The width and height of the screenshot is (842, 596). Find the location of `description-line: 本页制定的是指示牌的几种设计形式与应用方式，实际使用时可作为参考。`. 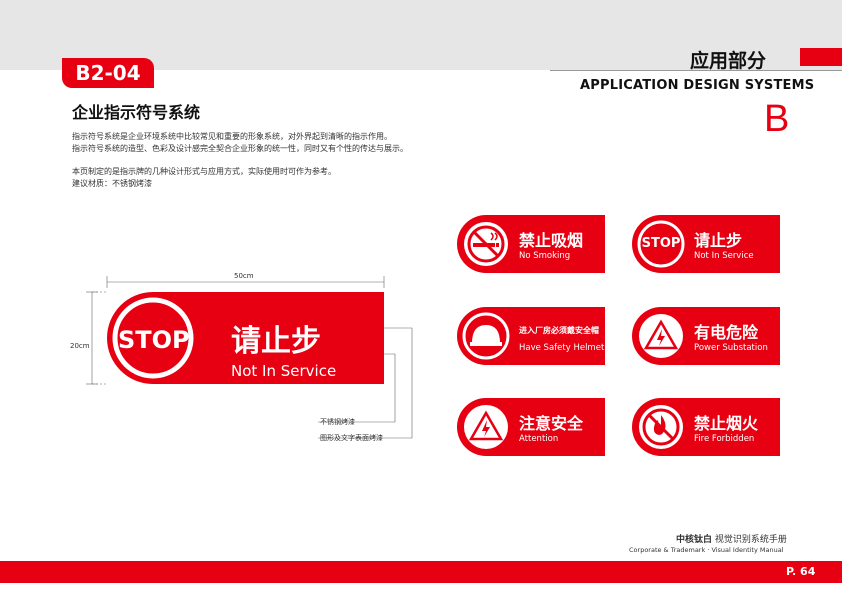

description-line: 本页制定的是指示牌的几种设计形式与应用方式，实际使用时可作为参考。 is located at coordinates (204, 171).